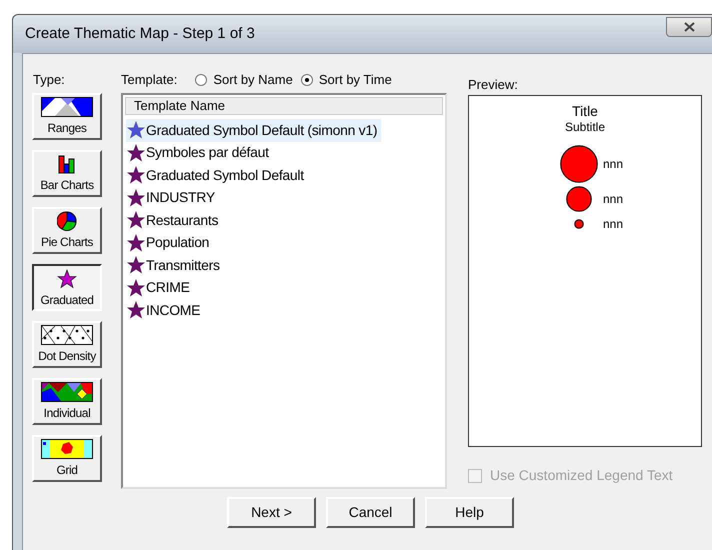 This screenshot has height=550, width=712. I want to click on dialog-button: Next >, so click(271, 512).